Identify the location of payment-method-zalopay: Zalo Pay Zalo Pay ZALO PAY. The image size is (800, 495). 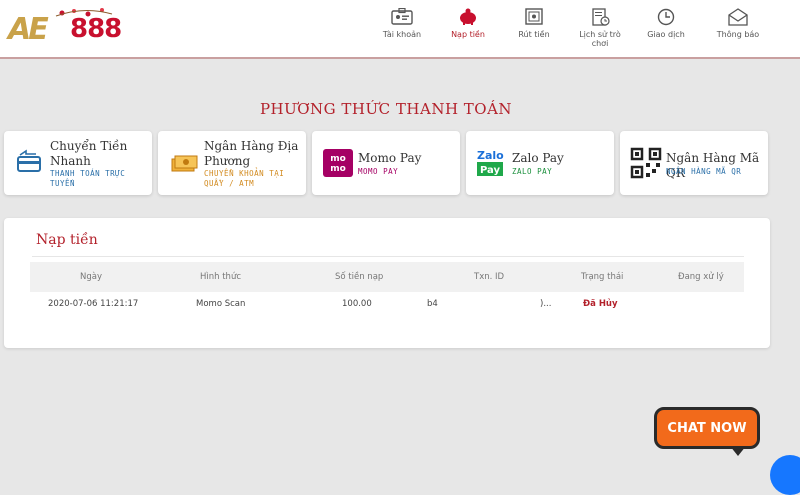
(540, 163).